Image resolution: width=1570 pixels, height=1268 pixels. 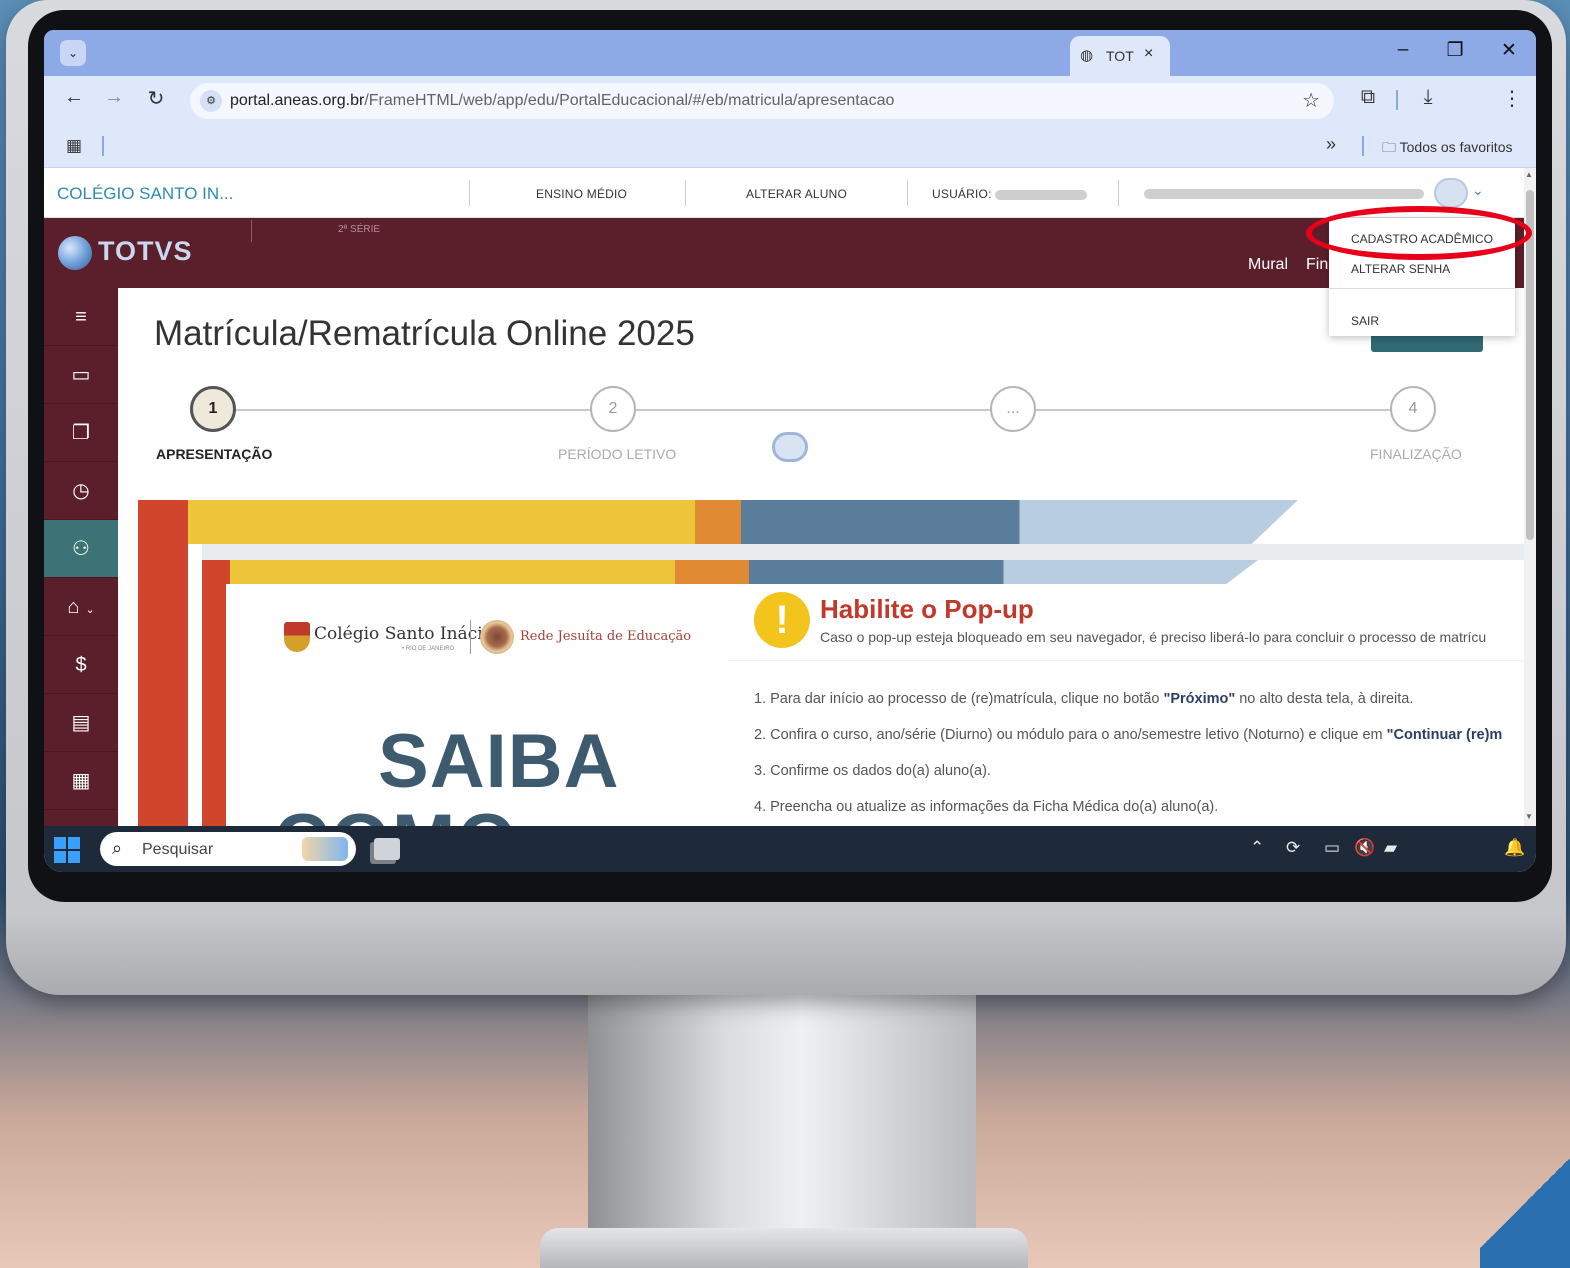 What do you see at coordinates (213, 409) in the screenshot?
I see `step-1-circle: 1` at bounding box center [213, 409].